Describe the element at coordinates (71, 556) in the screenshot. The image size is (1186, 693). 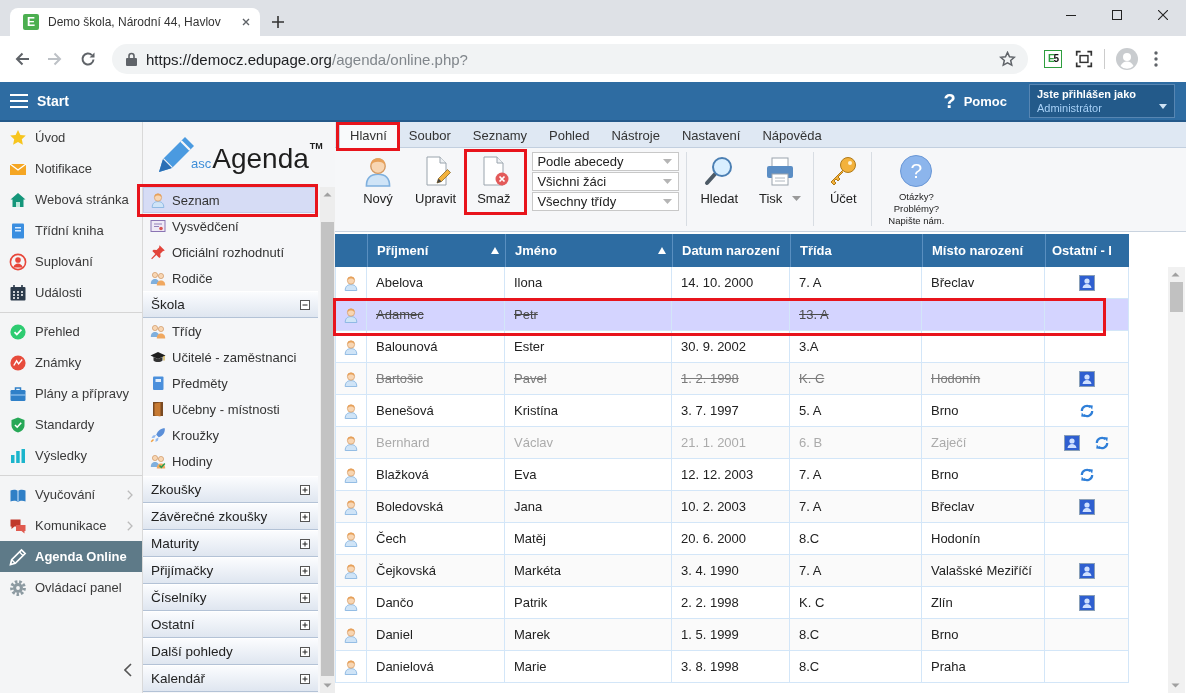
I see `nav-item: Agenda Online` at that location.